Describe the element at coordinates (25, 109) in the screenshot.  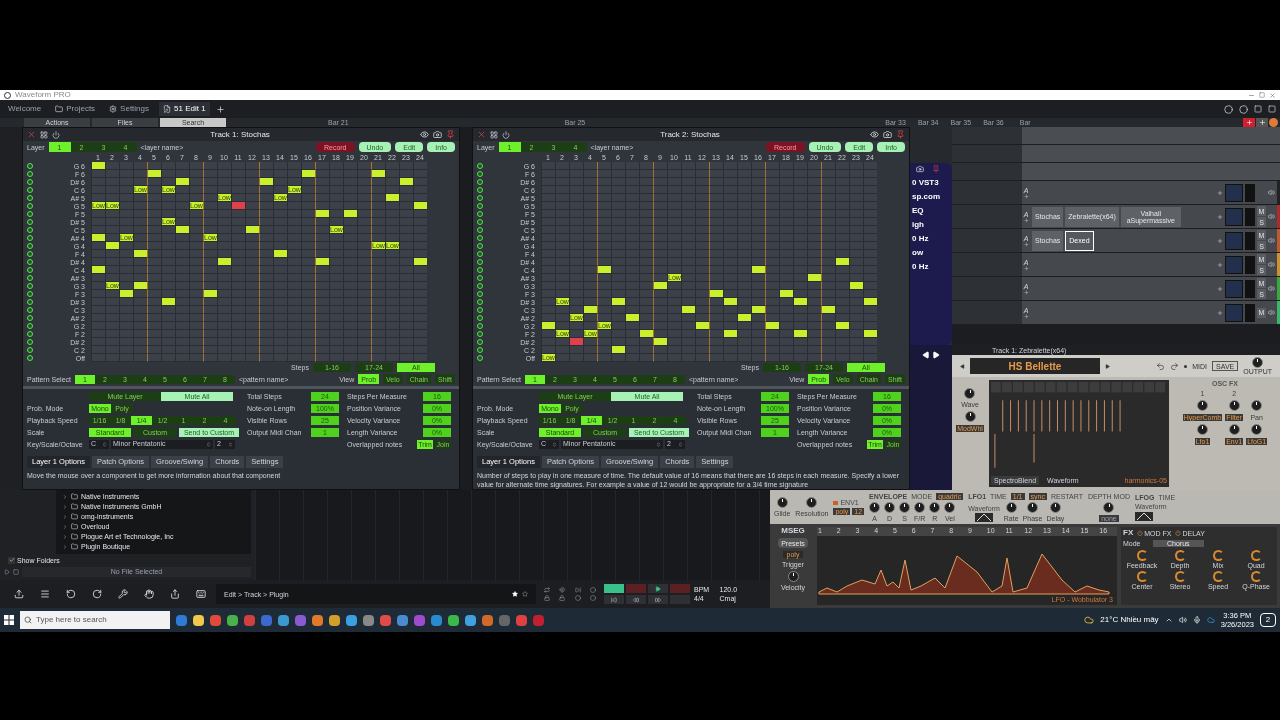
I see `app-tab: Welcome` at that location.